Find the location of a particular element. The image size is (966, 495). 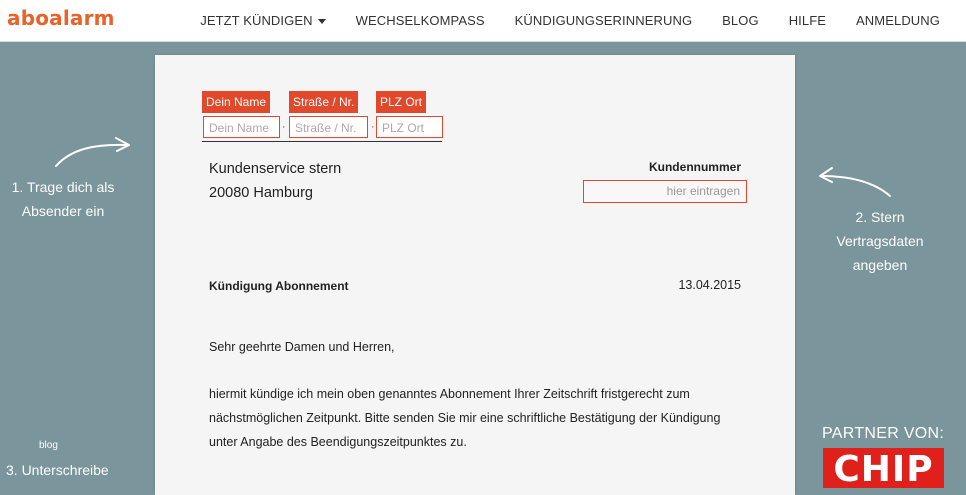

letter-subject: Kündigung Abonnement is located at coordinates (279, 286).